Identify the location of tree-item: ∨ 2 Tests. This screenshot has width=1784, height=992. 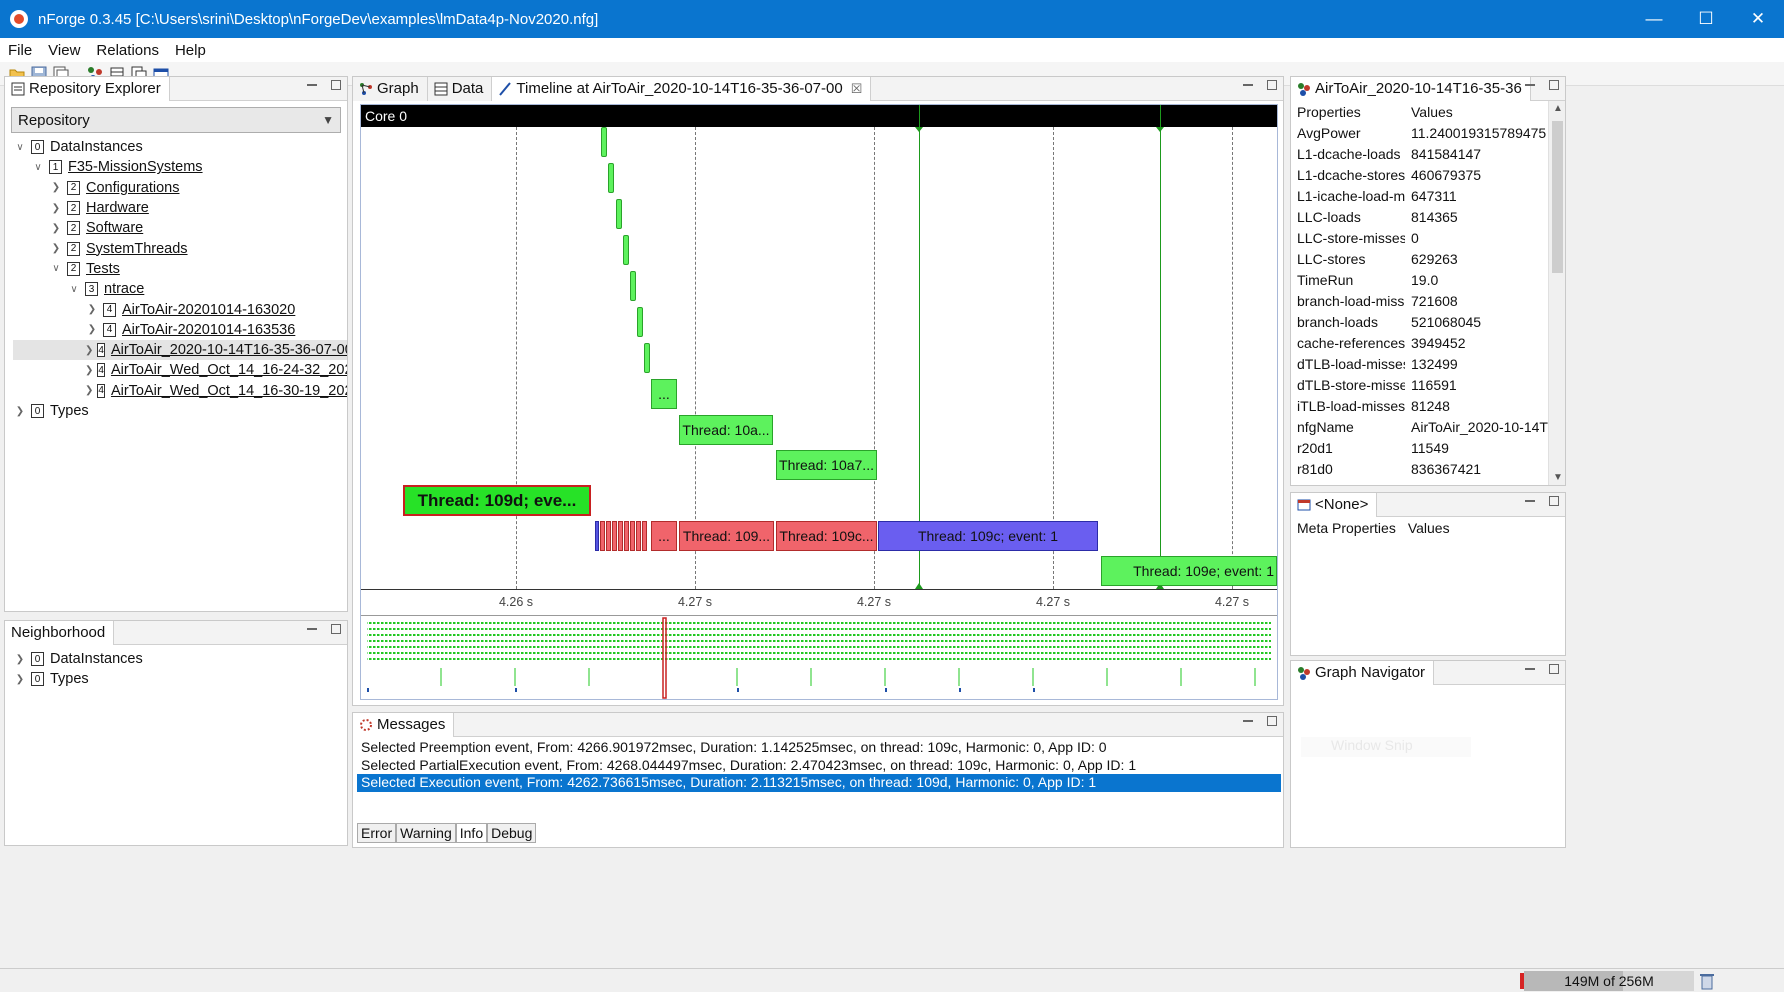
(180, 269).